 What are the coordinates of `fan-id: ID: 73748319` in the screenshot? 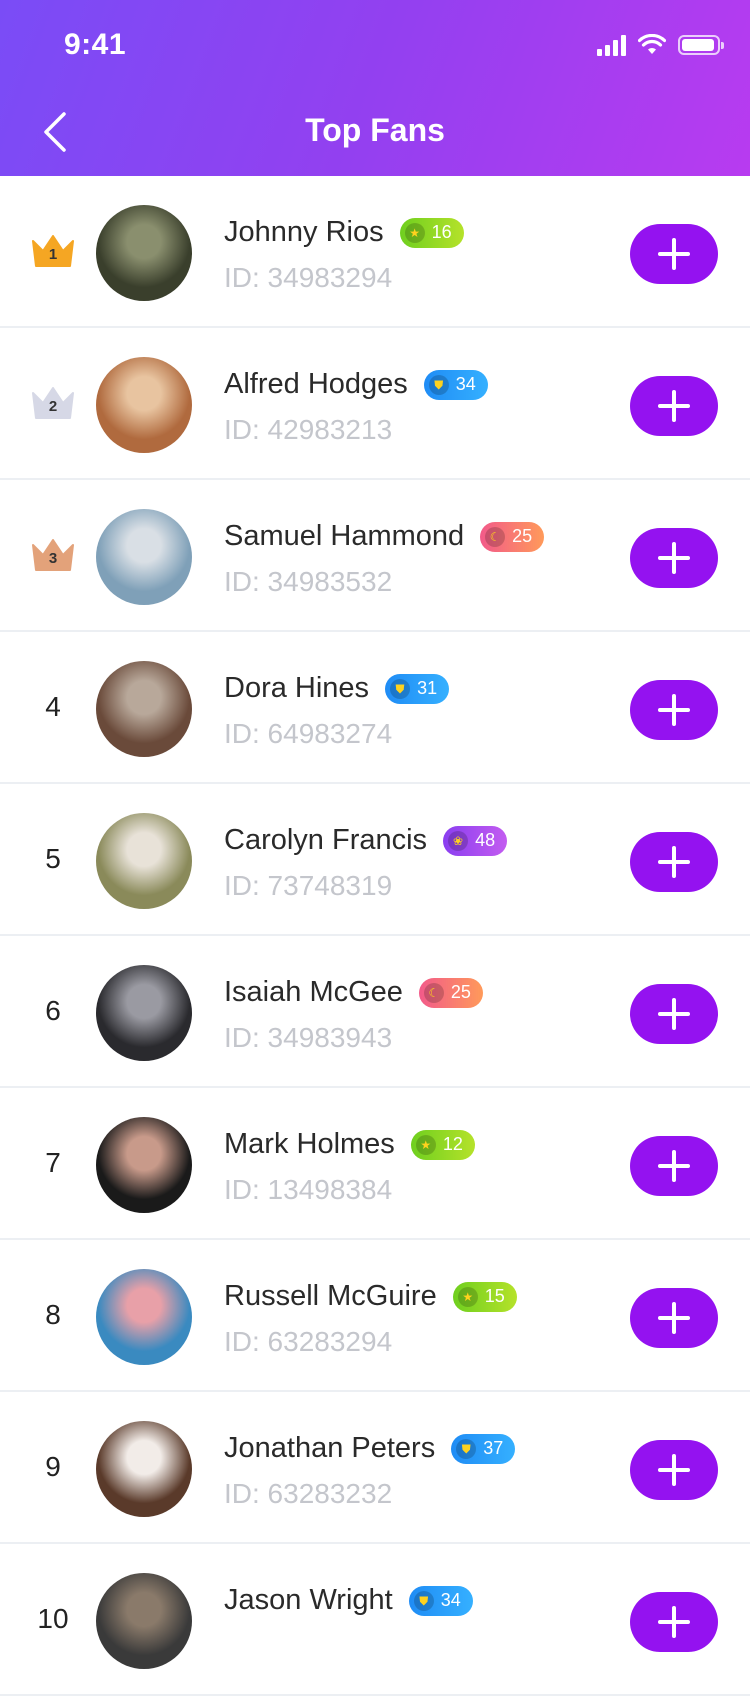 It's located at (308, 885).